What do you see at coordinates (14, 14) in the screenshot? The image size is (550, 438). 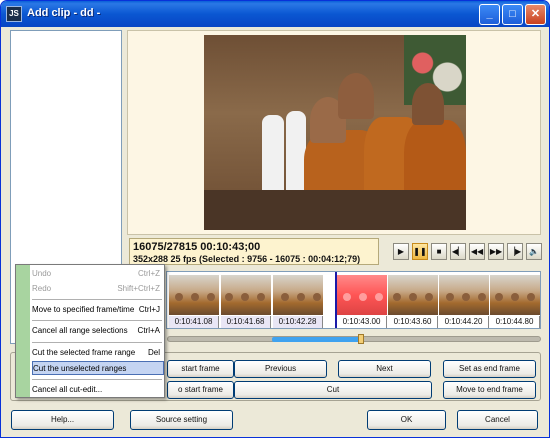 I see `app-icon: JS` at bounding box center [14, 14].